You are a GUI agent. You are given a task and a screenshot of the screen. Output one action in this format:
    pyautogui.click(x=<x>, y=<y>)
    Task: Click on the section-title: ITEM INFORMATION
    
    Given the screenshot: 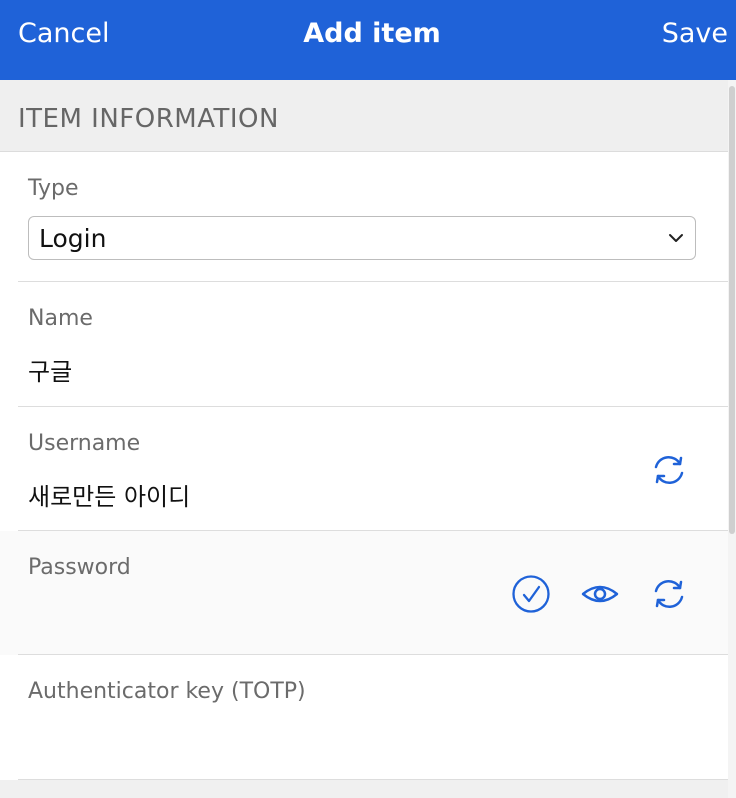 What is the action you would take?
    pyautogui.click(x=148, y=119)
    